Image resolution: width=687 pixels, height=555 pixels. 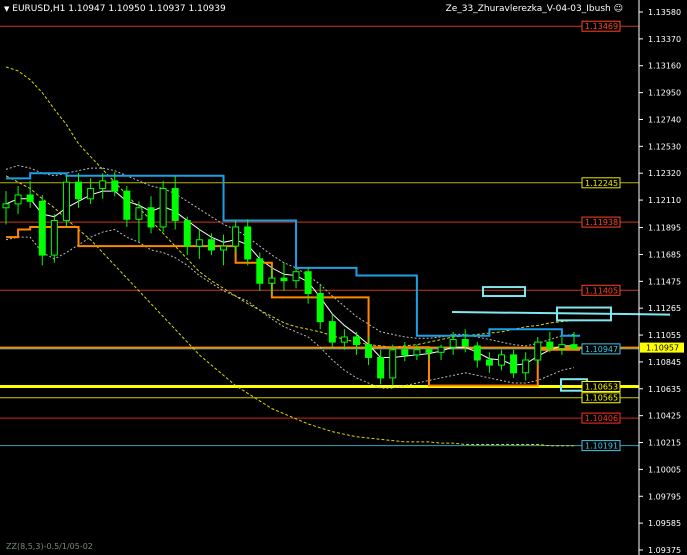 What do you see at coordinates (664, 308) in the screenshot?
I see `axis-tick-label-11: 1.11265` at bounding box center [664, 308].